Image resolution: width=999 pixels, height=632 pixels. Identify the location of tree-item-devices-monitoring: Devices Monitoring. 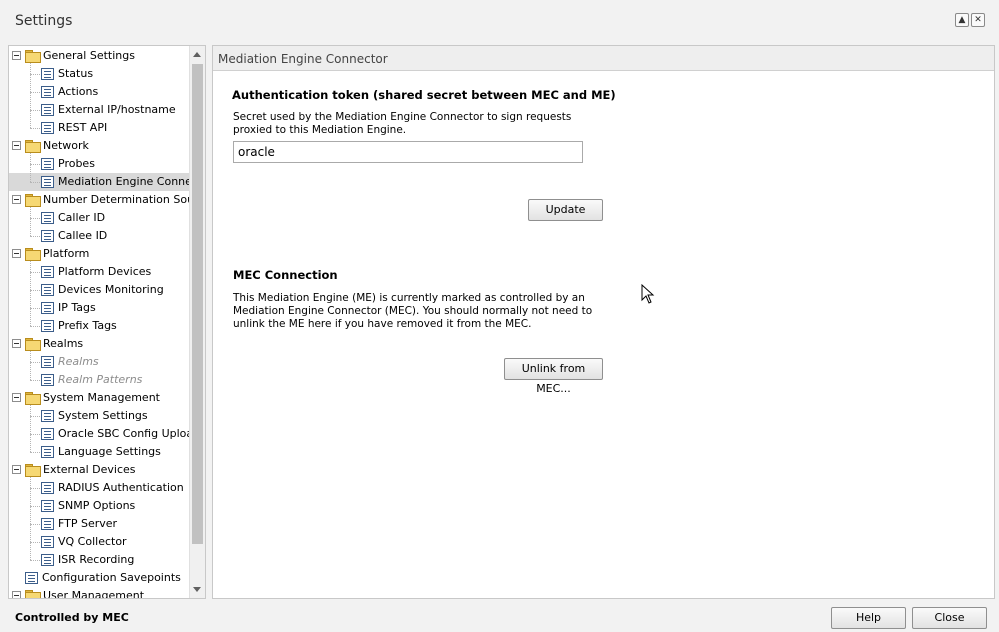
(99, 290).